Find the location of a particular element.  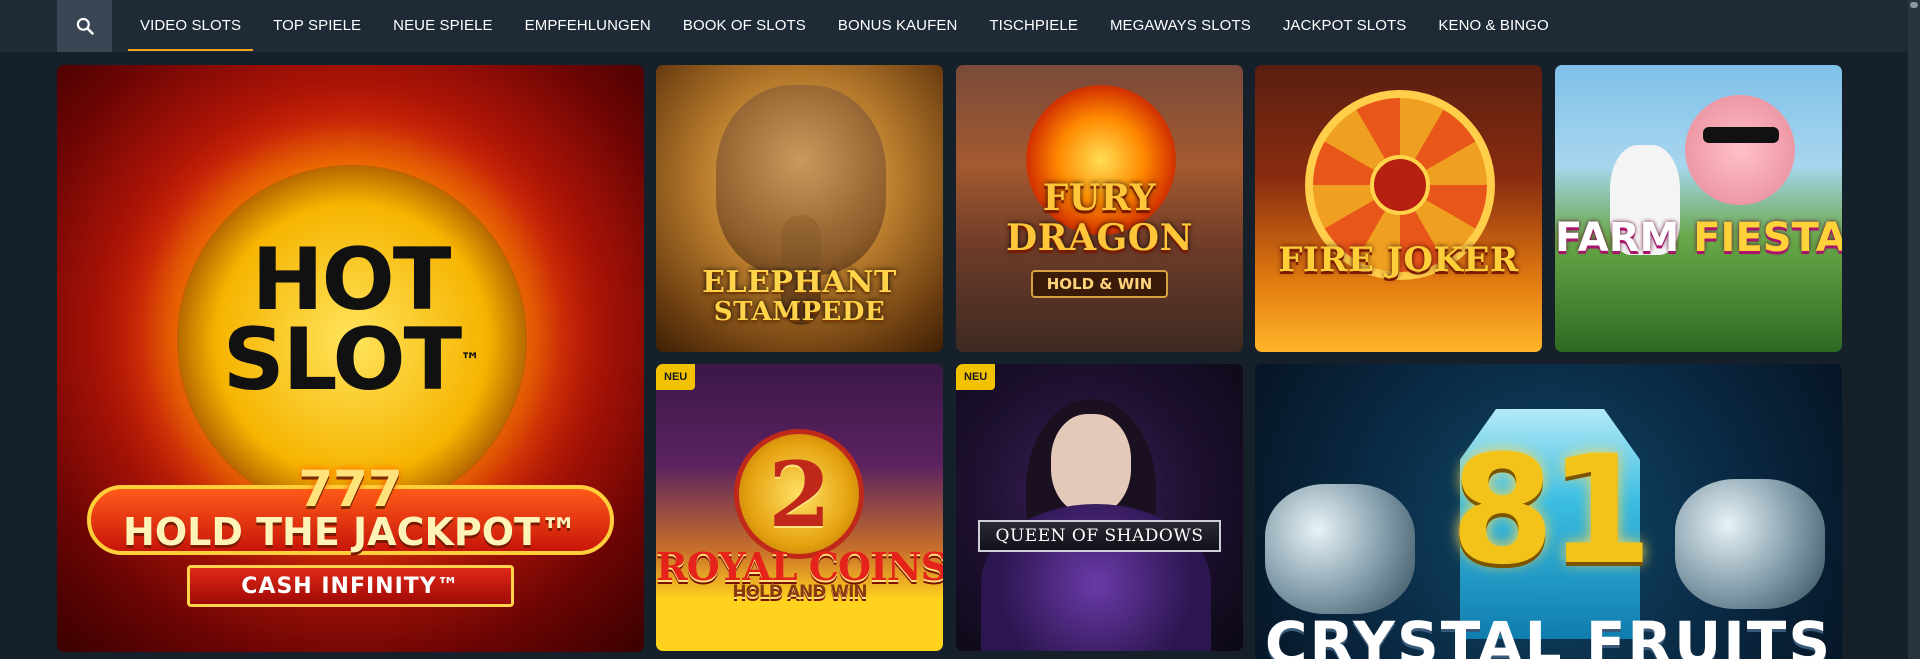

fire-joker-title: FIRE JOKER is located at coordinates (1398, 260).